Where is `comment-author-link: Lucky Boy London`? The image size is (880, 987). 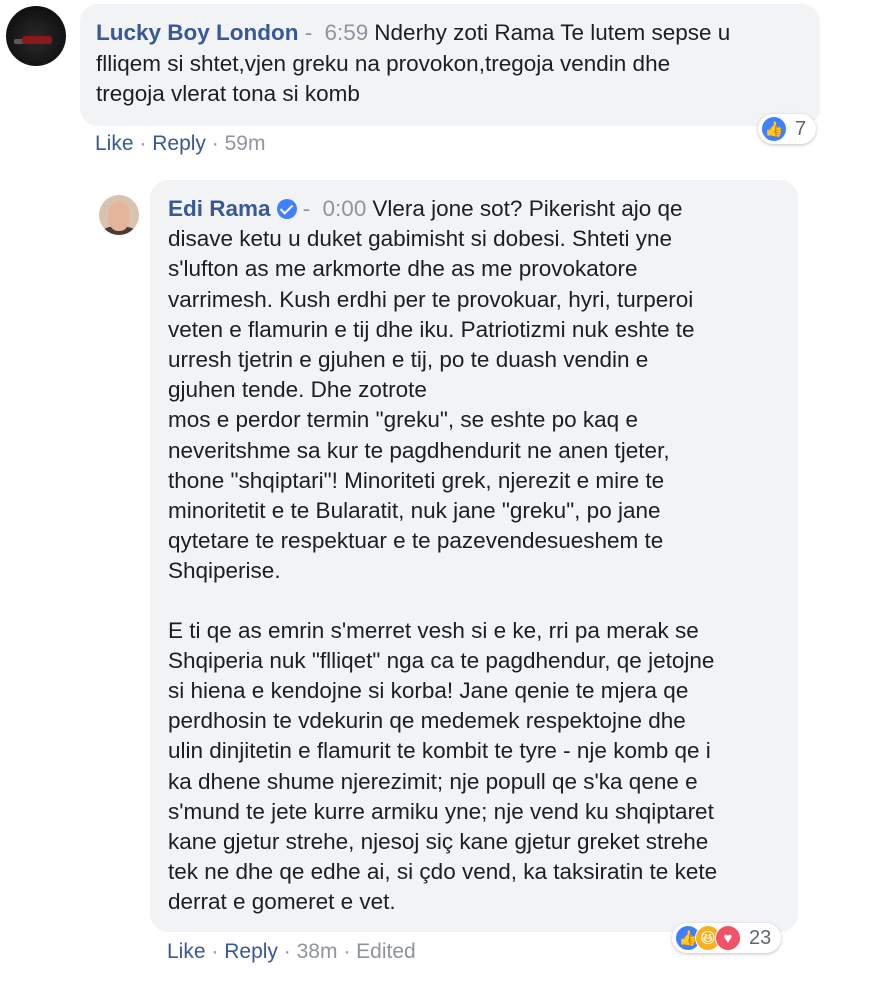
comment-author-link: Lucky Boy London is located at coordinates (197, 32).